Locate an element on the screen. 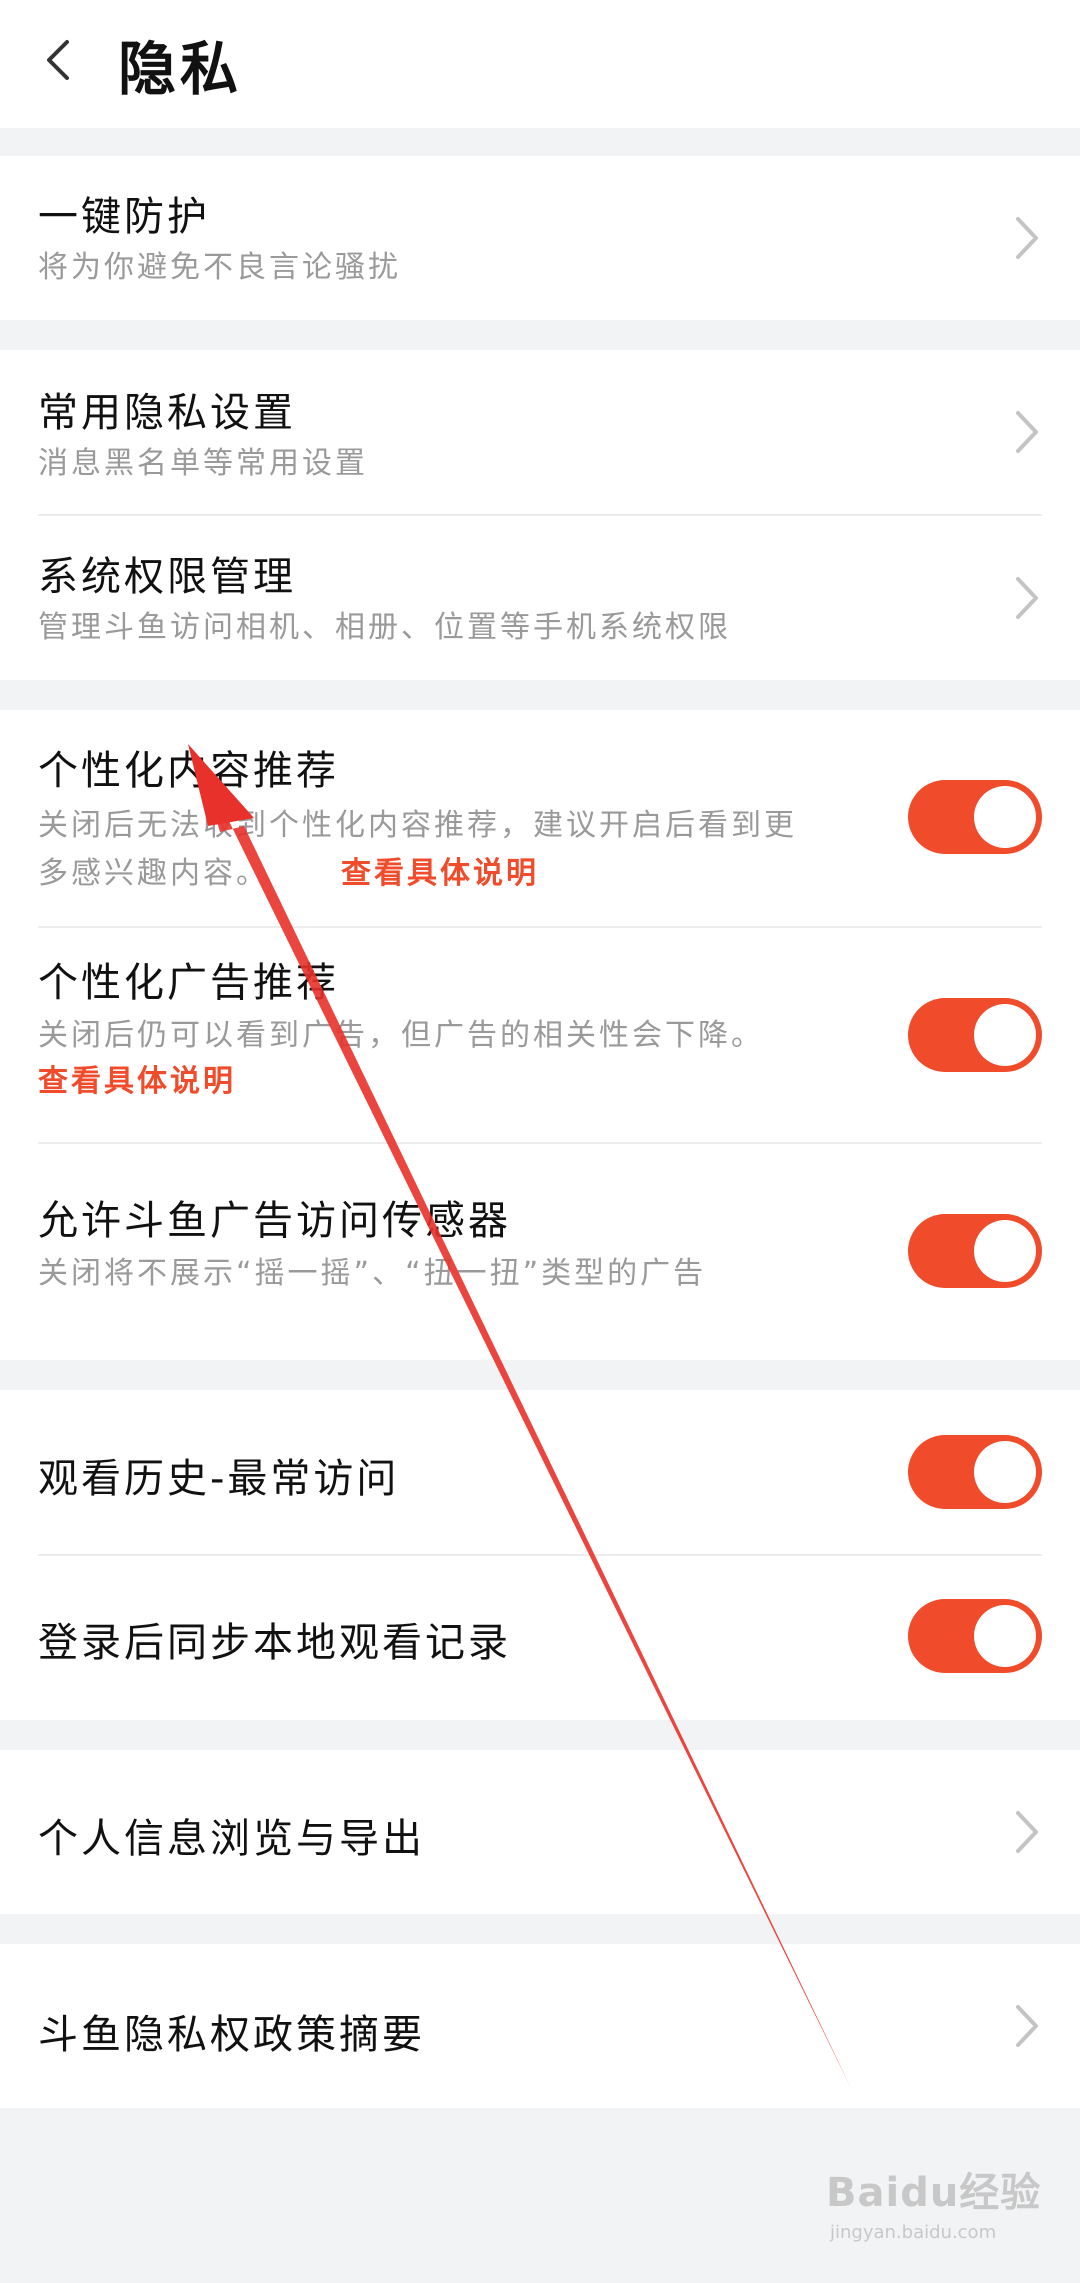  back-button is located at coordinates (58, 60).